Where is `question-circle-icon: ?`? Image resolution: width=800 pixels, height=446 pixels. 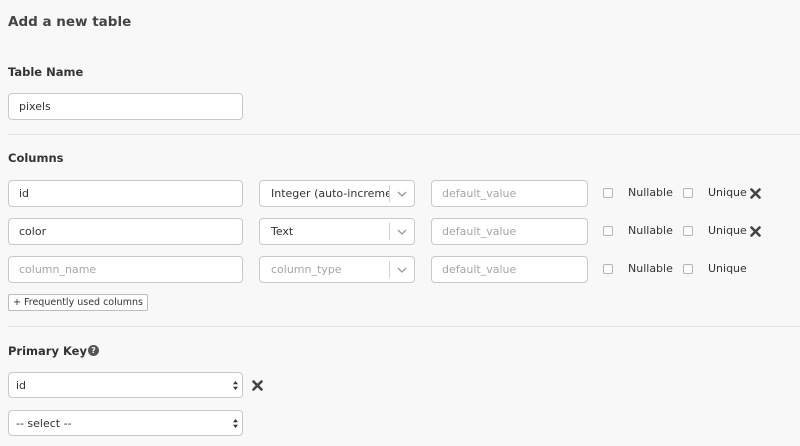 question-circle-icon: ? is located at coordinates (93, 350).